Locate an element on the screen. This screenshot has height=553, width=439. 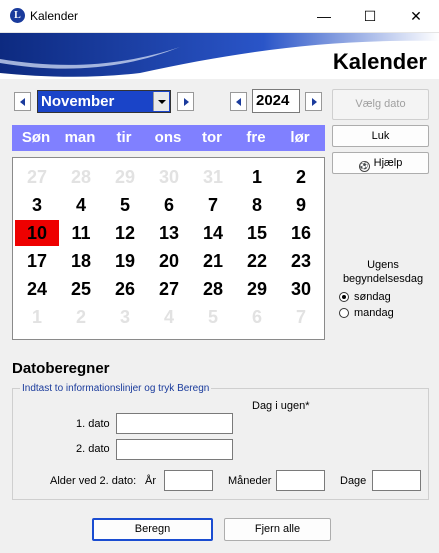
age-label: Alder ved 2. dato: is located at coordinates (93, 481).